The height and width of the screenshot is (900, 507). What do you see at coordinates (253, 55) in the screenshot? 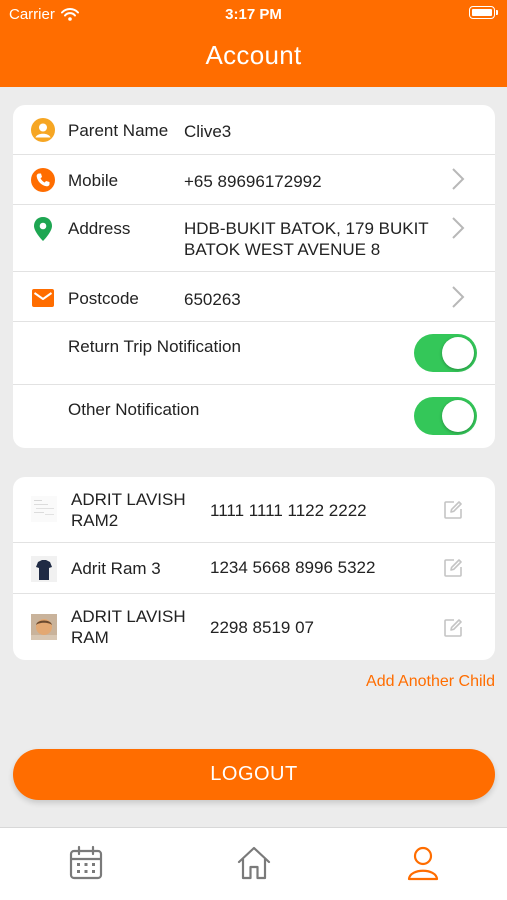
I see `page-title: Account` at bounding box center [253, 55].